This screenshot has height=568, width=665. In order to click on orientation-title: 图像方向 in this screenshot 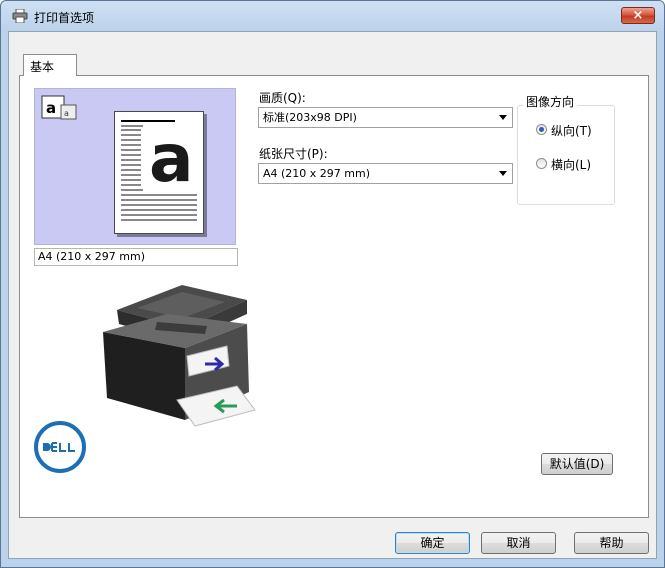, I will do `click(550, 101)`.